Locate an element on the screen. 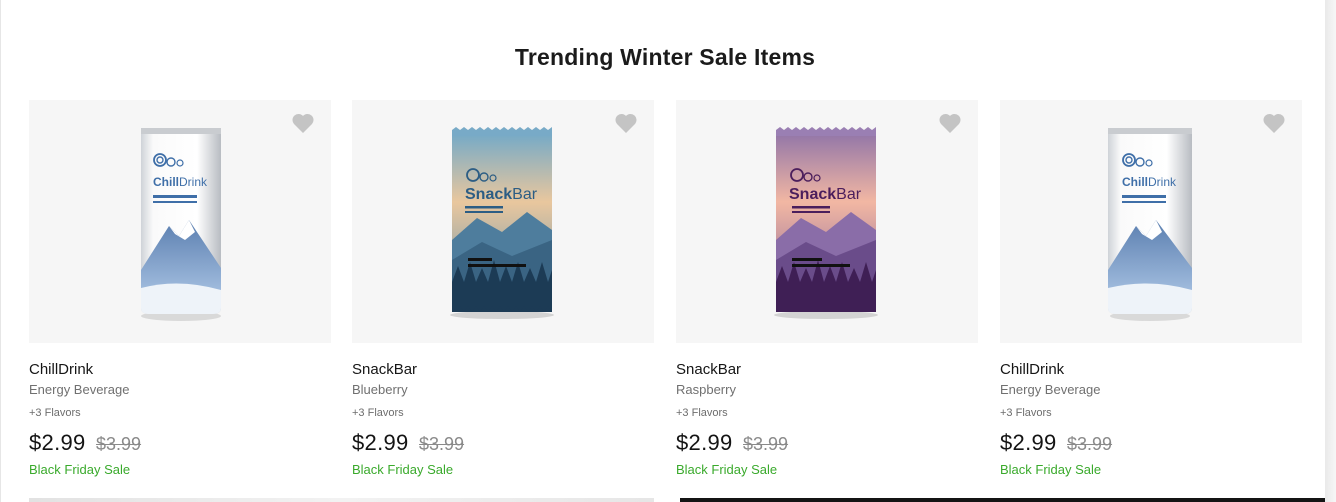  page-left-border is located at coordinates (0, 251).